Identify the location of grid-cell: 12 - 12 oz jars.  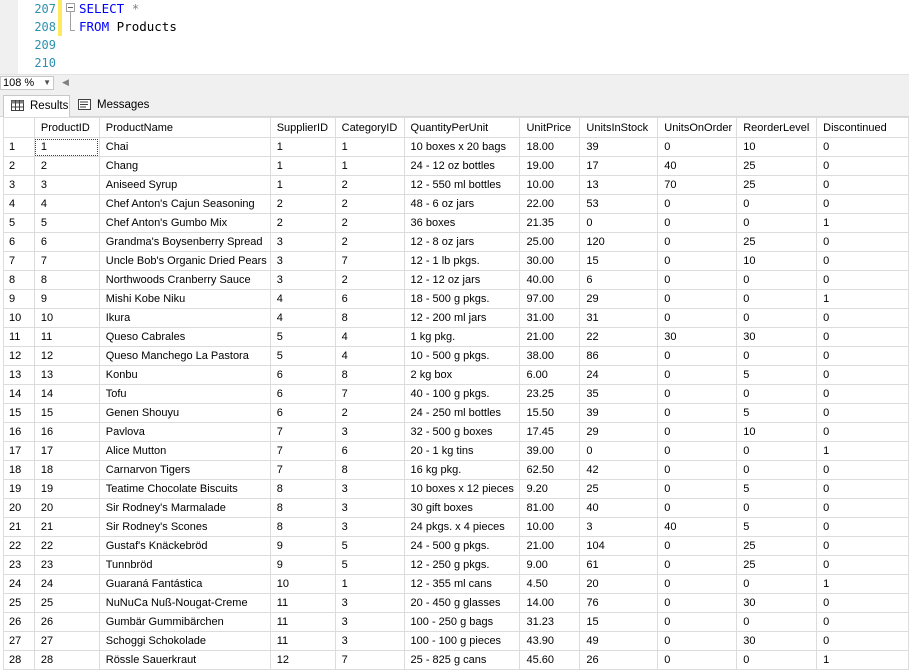
(462, 280).